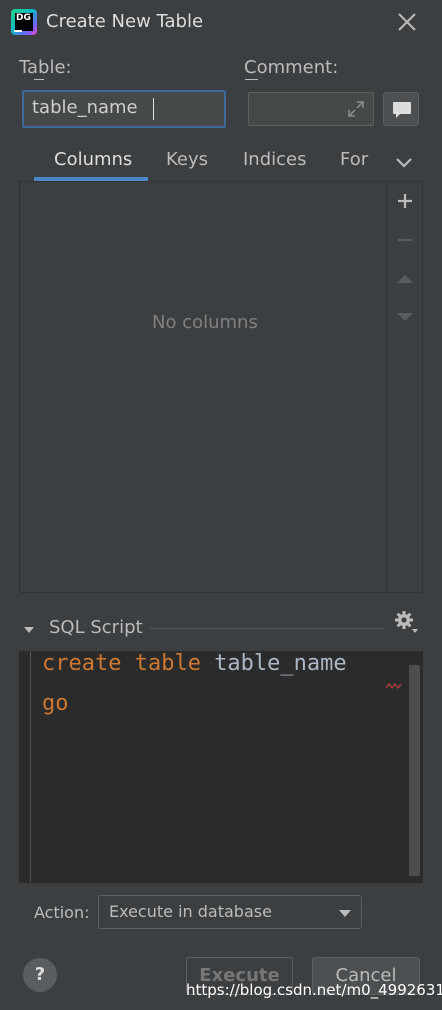 The width and height of the screenshot is (442, 1010). Describe the element at coordinates (354, 159) in the screenshot. I see `tab-foreign-keys: For` at that location.